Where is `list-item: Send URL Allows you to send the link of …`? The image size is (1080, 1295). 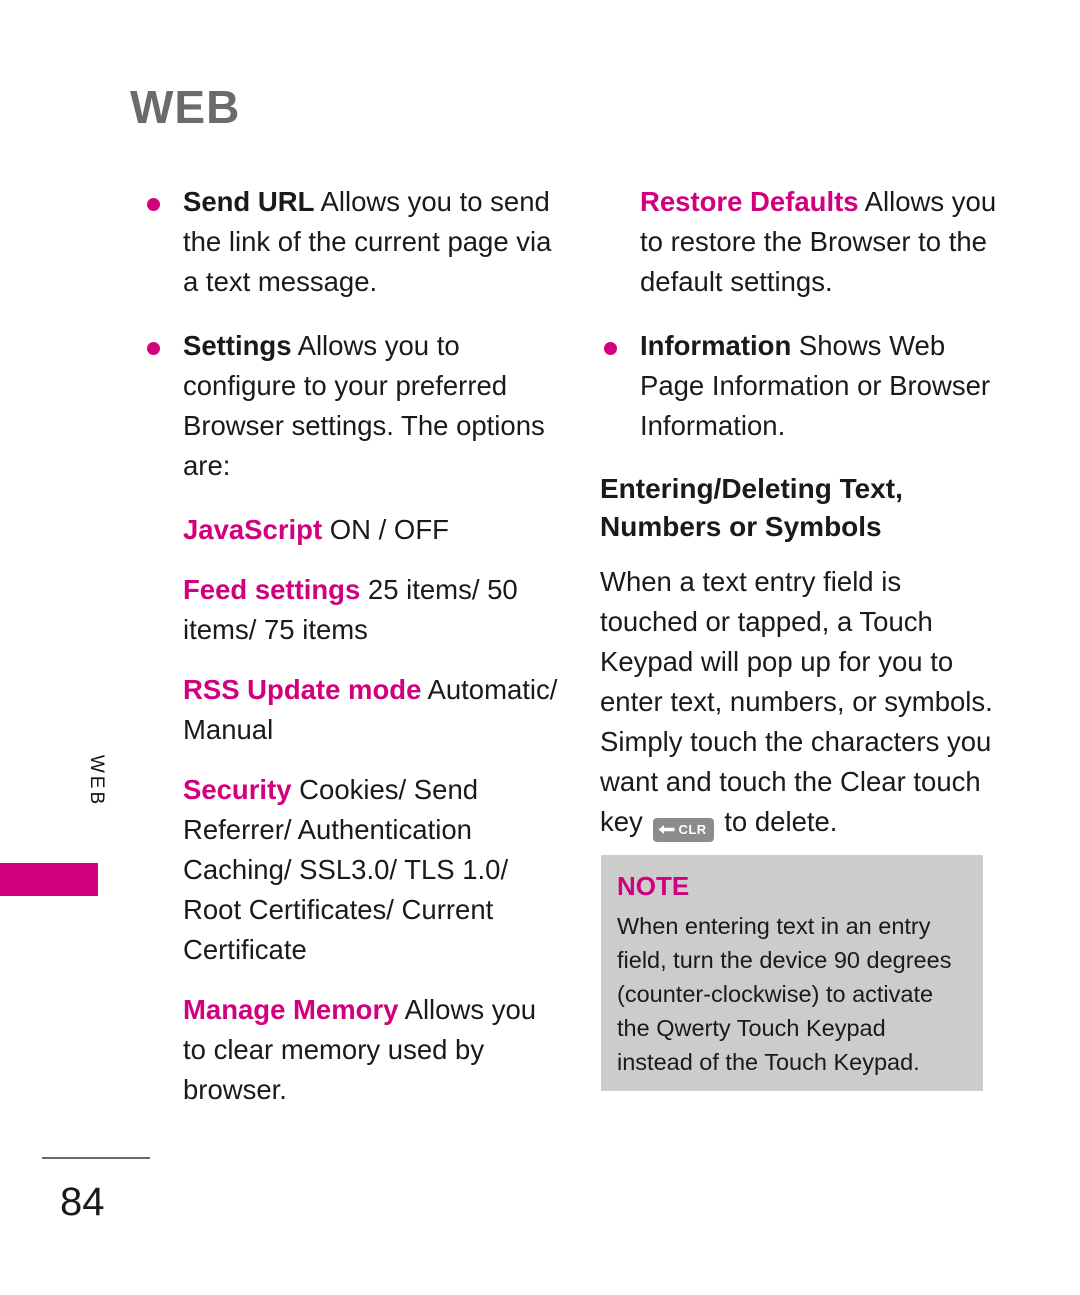
list-item: Send URL Allows you to send the link of … is located at coordinates (353, 242).